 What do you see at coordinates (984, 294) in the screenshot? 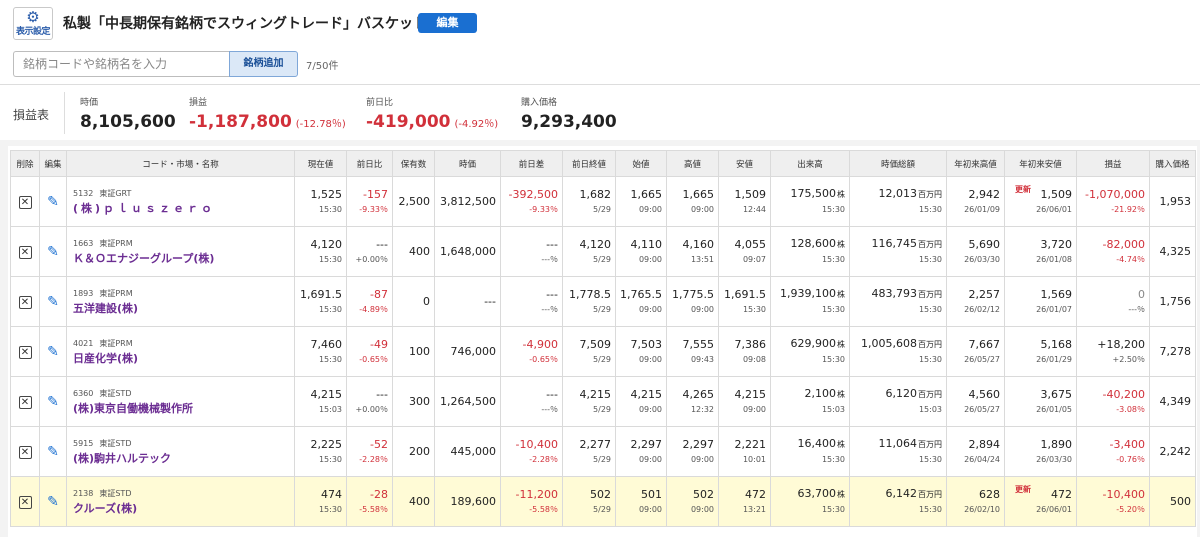
I see `ytd-high: 2,257` at bounding box center [984, 294].